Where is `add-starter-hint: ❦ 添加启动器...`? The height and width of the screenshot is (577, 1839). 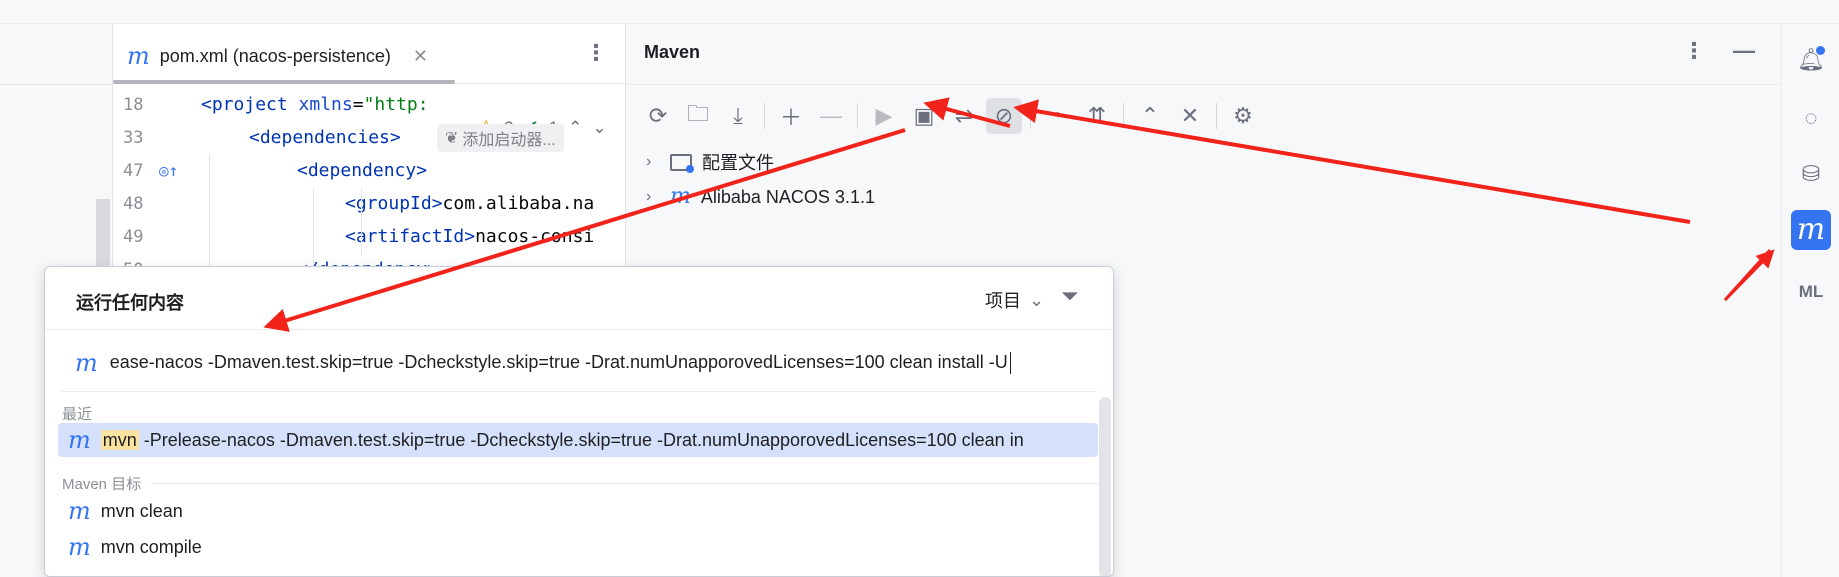
add-starter-hint: ❦ 添加启动器... is located at coordinates (500, 137).